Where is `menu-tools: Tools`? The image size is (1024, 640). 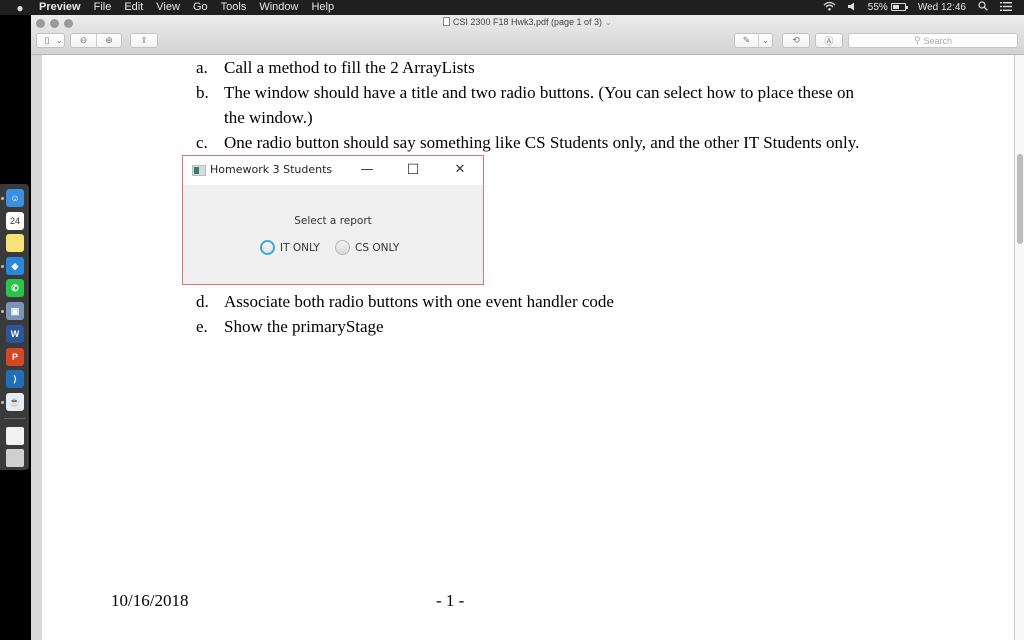
menu-tools: Tools is located at coordinates (234, 7).